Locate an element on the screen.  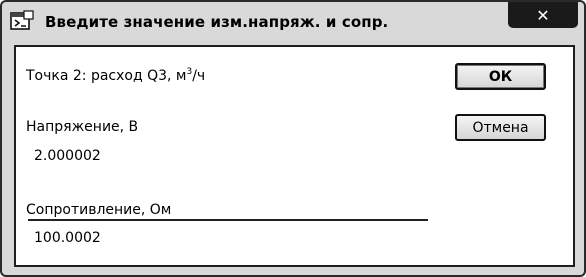
ok-button: ОК is located at coordinates (500, 76).